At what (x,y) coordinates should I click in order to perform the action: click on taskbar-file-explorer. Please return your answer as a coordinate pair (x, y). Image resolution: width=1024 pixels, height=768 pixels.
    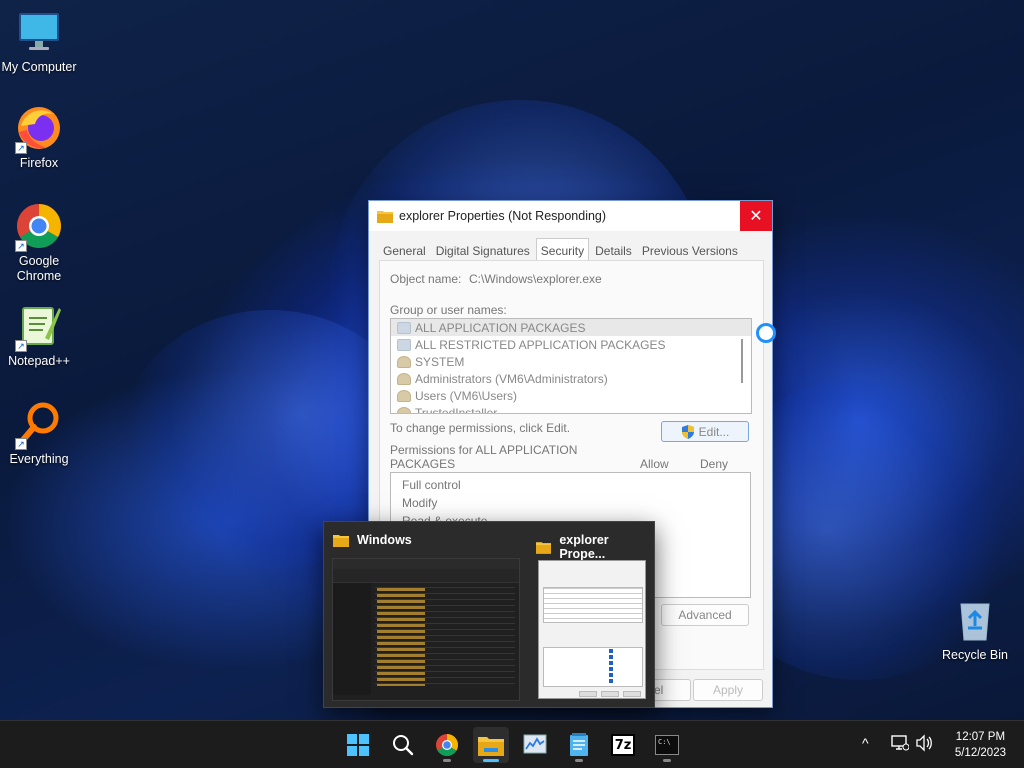
    Looking at the image, I should click on (491, 745).